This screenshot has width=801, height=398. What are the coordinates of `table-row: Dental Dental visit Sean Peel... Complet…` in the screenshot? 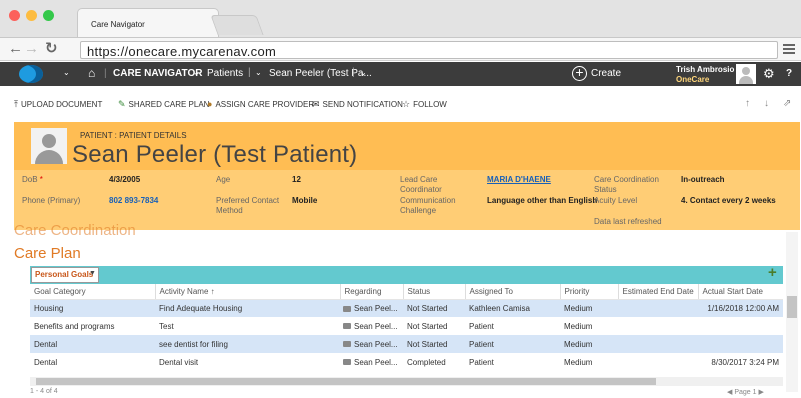 It's located at (406, 362).